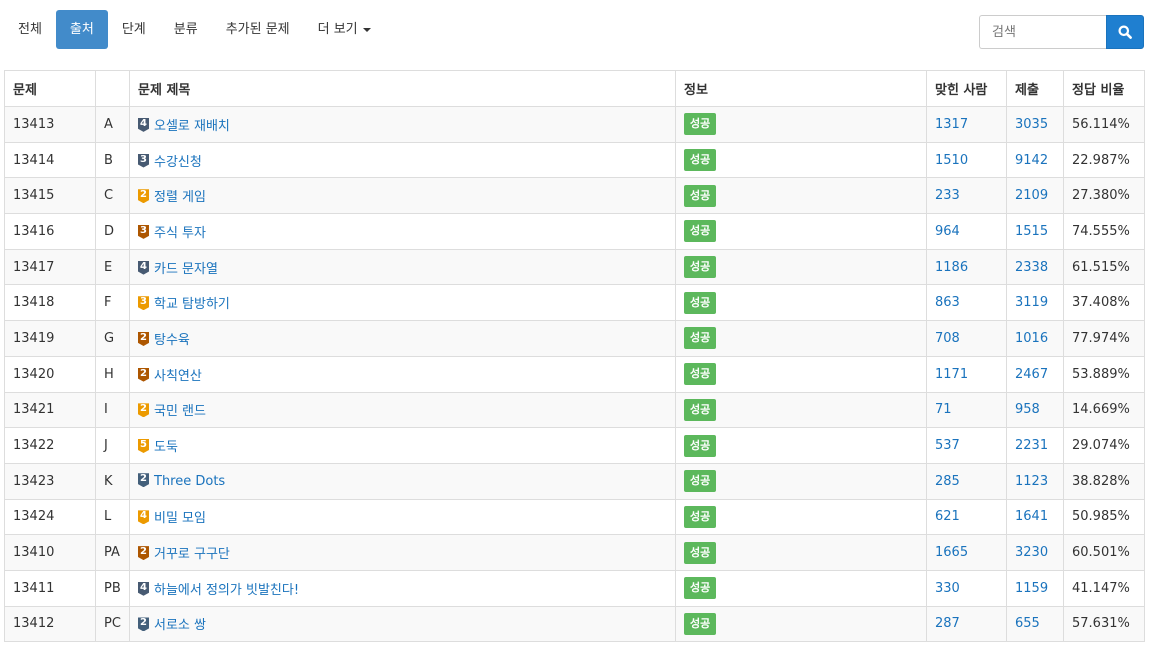 This screenshot has height=654, width=1151. I want to click on submission-count-link: 2231, so click(1031, 445).